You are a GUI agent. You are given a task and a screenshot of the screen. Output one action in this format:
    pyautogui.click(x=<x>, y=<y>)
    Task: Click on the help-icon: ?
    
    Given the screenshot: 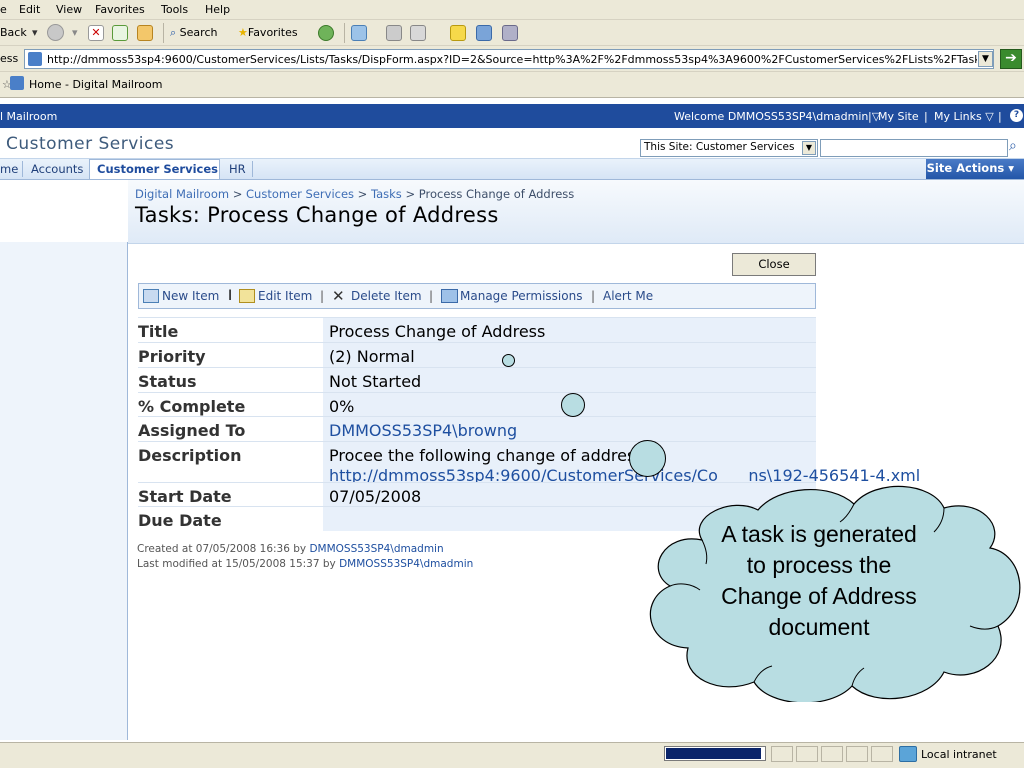 What is the action you would take?
    pyautogui.click(x=1016, y=115)
    